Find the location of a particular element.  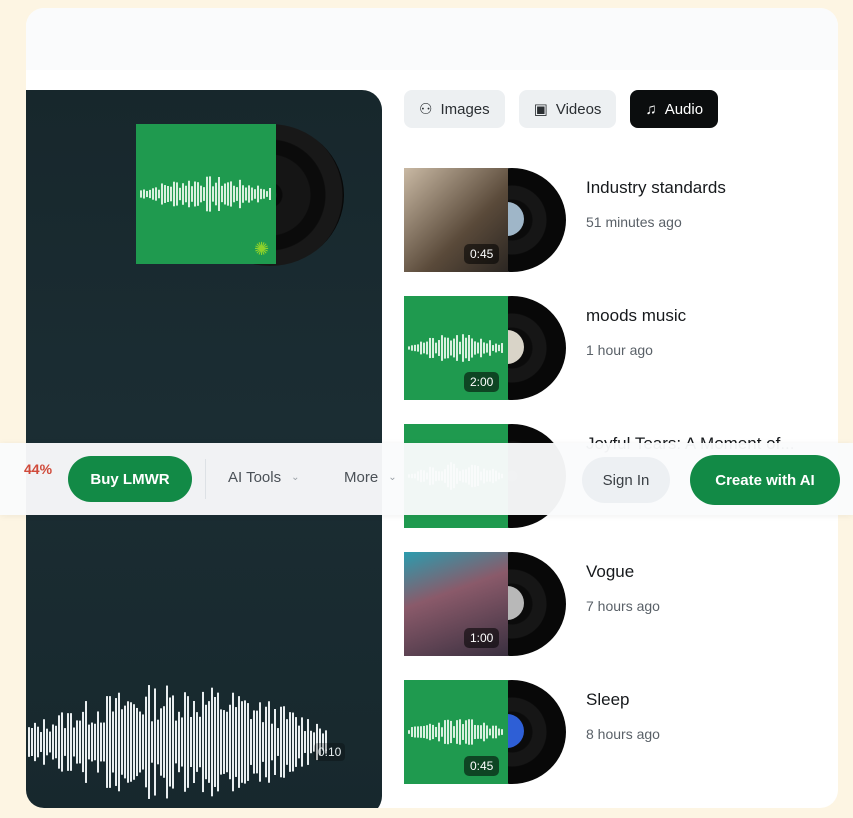

tab-audio: ♫ Audio is located at coordinates (674, 109).